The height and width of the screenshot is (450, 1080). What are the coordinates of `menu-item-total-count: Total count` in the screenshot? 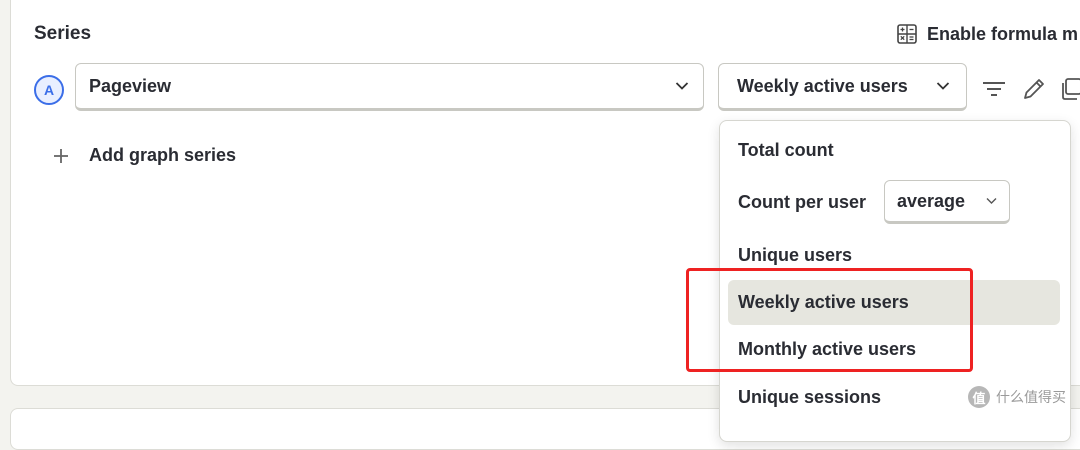 It's located at (894, 150).